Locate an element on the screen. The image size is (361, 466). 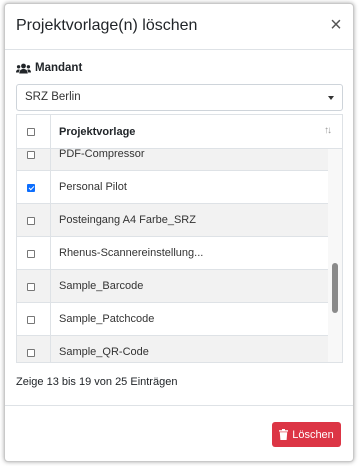
table-row: Personal Pilot is located at coordinates (172, 187).